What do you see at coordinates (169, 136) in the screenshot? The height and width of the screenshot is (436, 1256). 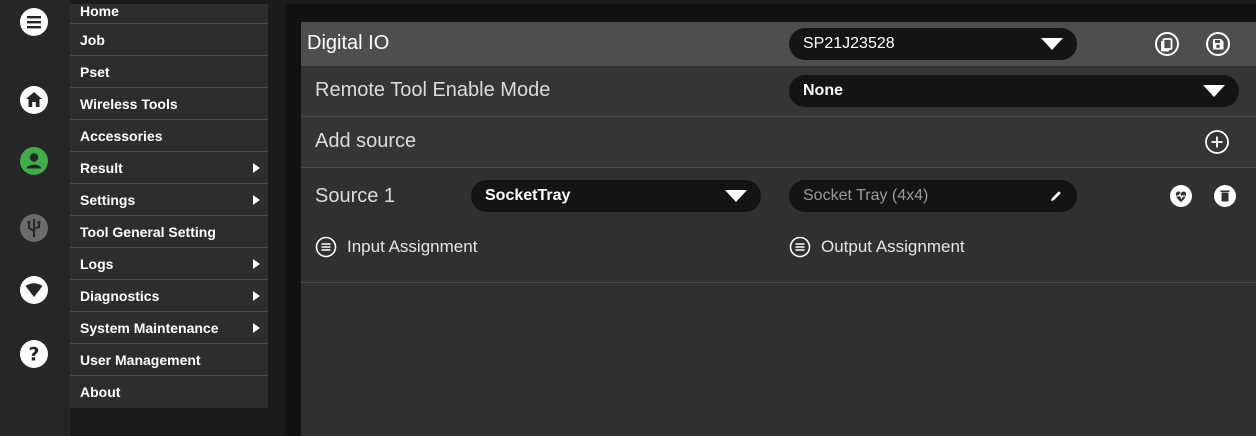 I see `menu-item-accessories: Accessories` at bounding box center [169, 136].